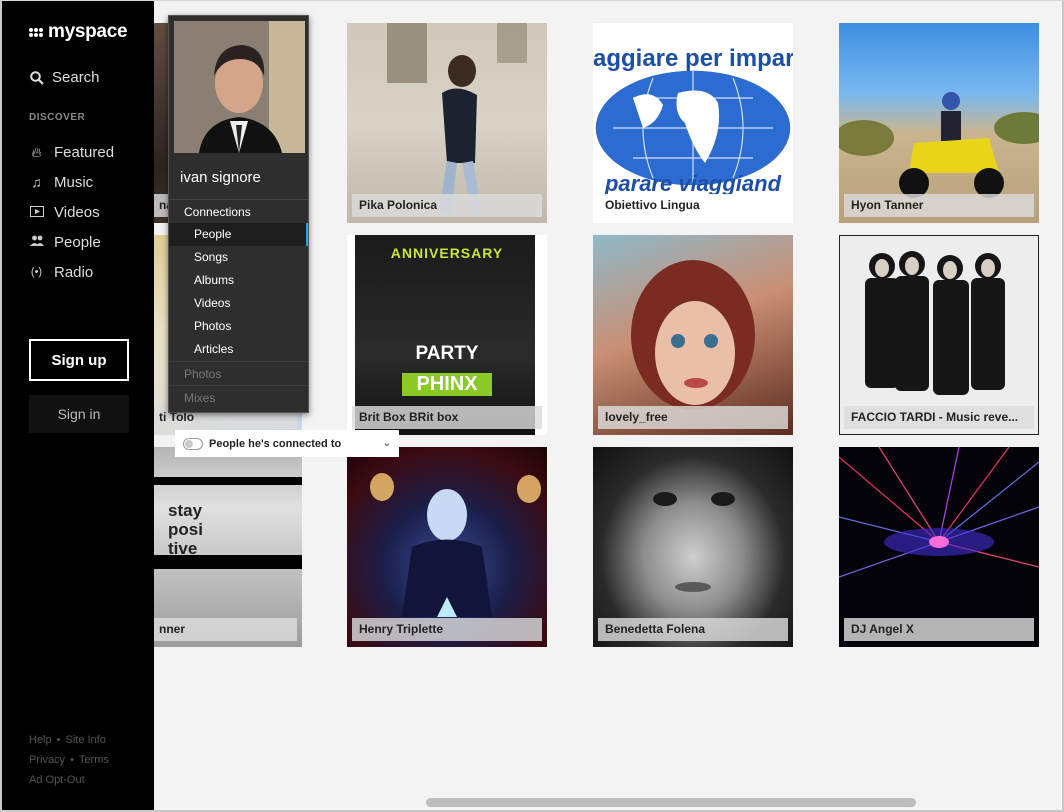 The width and height of the screenshot is (1064, 812). I want to click on profile-tile: Benedetta Folena, so click(693, 547).